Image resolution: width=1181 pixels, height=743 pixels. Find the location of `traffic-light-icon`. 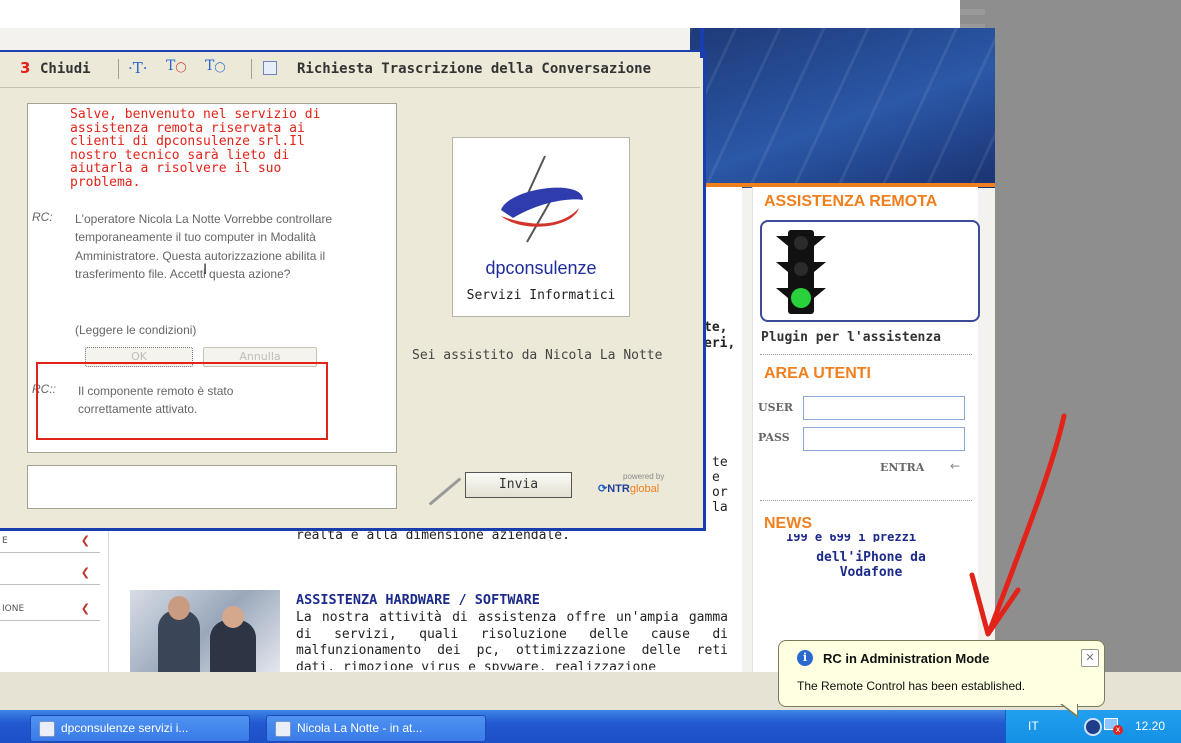

traffic-light-icon is located at coordinates (801, 272).